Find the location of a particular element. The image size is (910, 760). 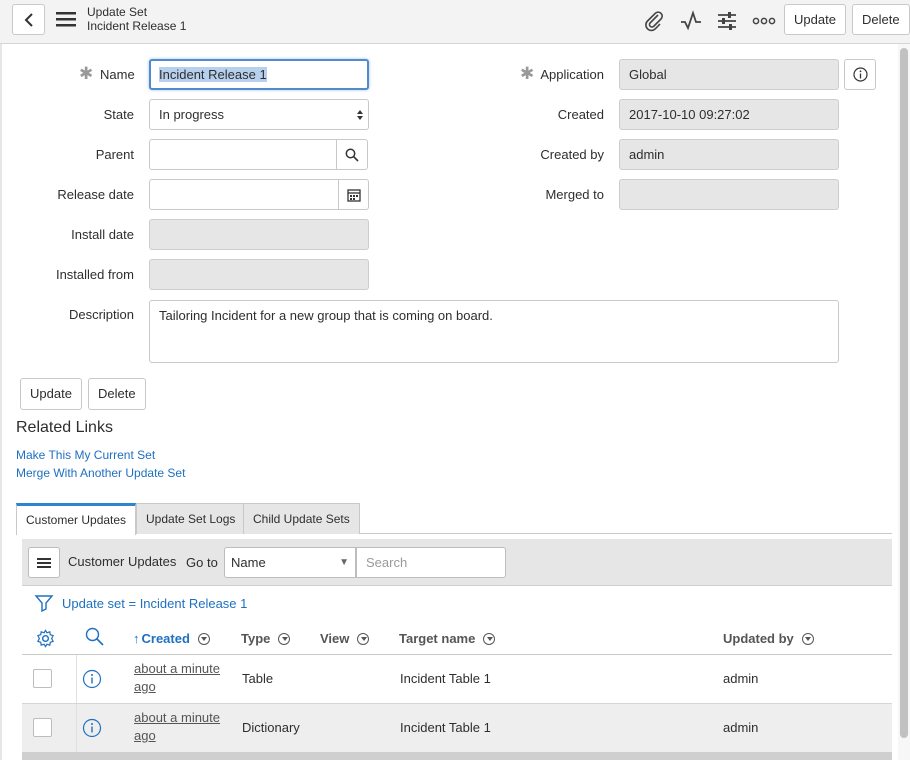

release-date-field is located at coordinates (244, 194).